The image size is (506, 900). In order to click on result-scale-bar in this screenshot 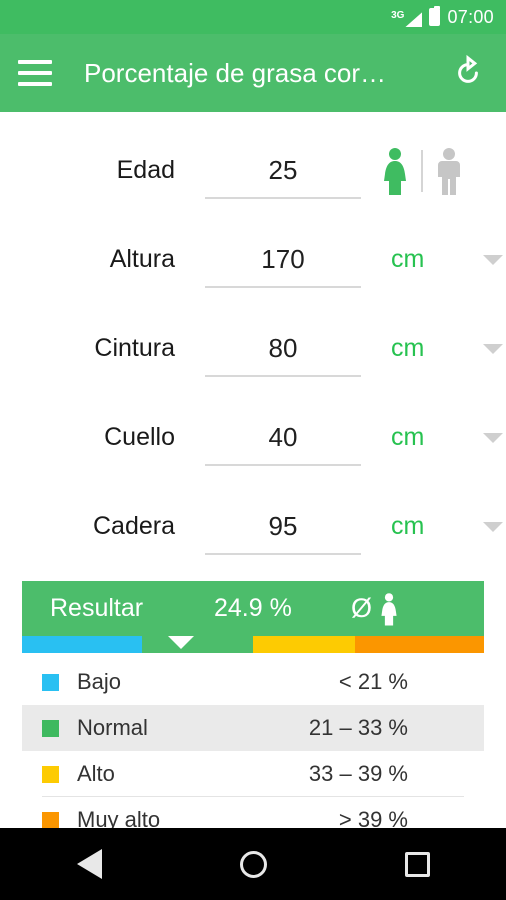, I will do `click(253, 644)`.